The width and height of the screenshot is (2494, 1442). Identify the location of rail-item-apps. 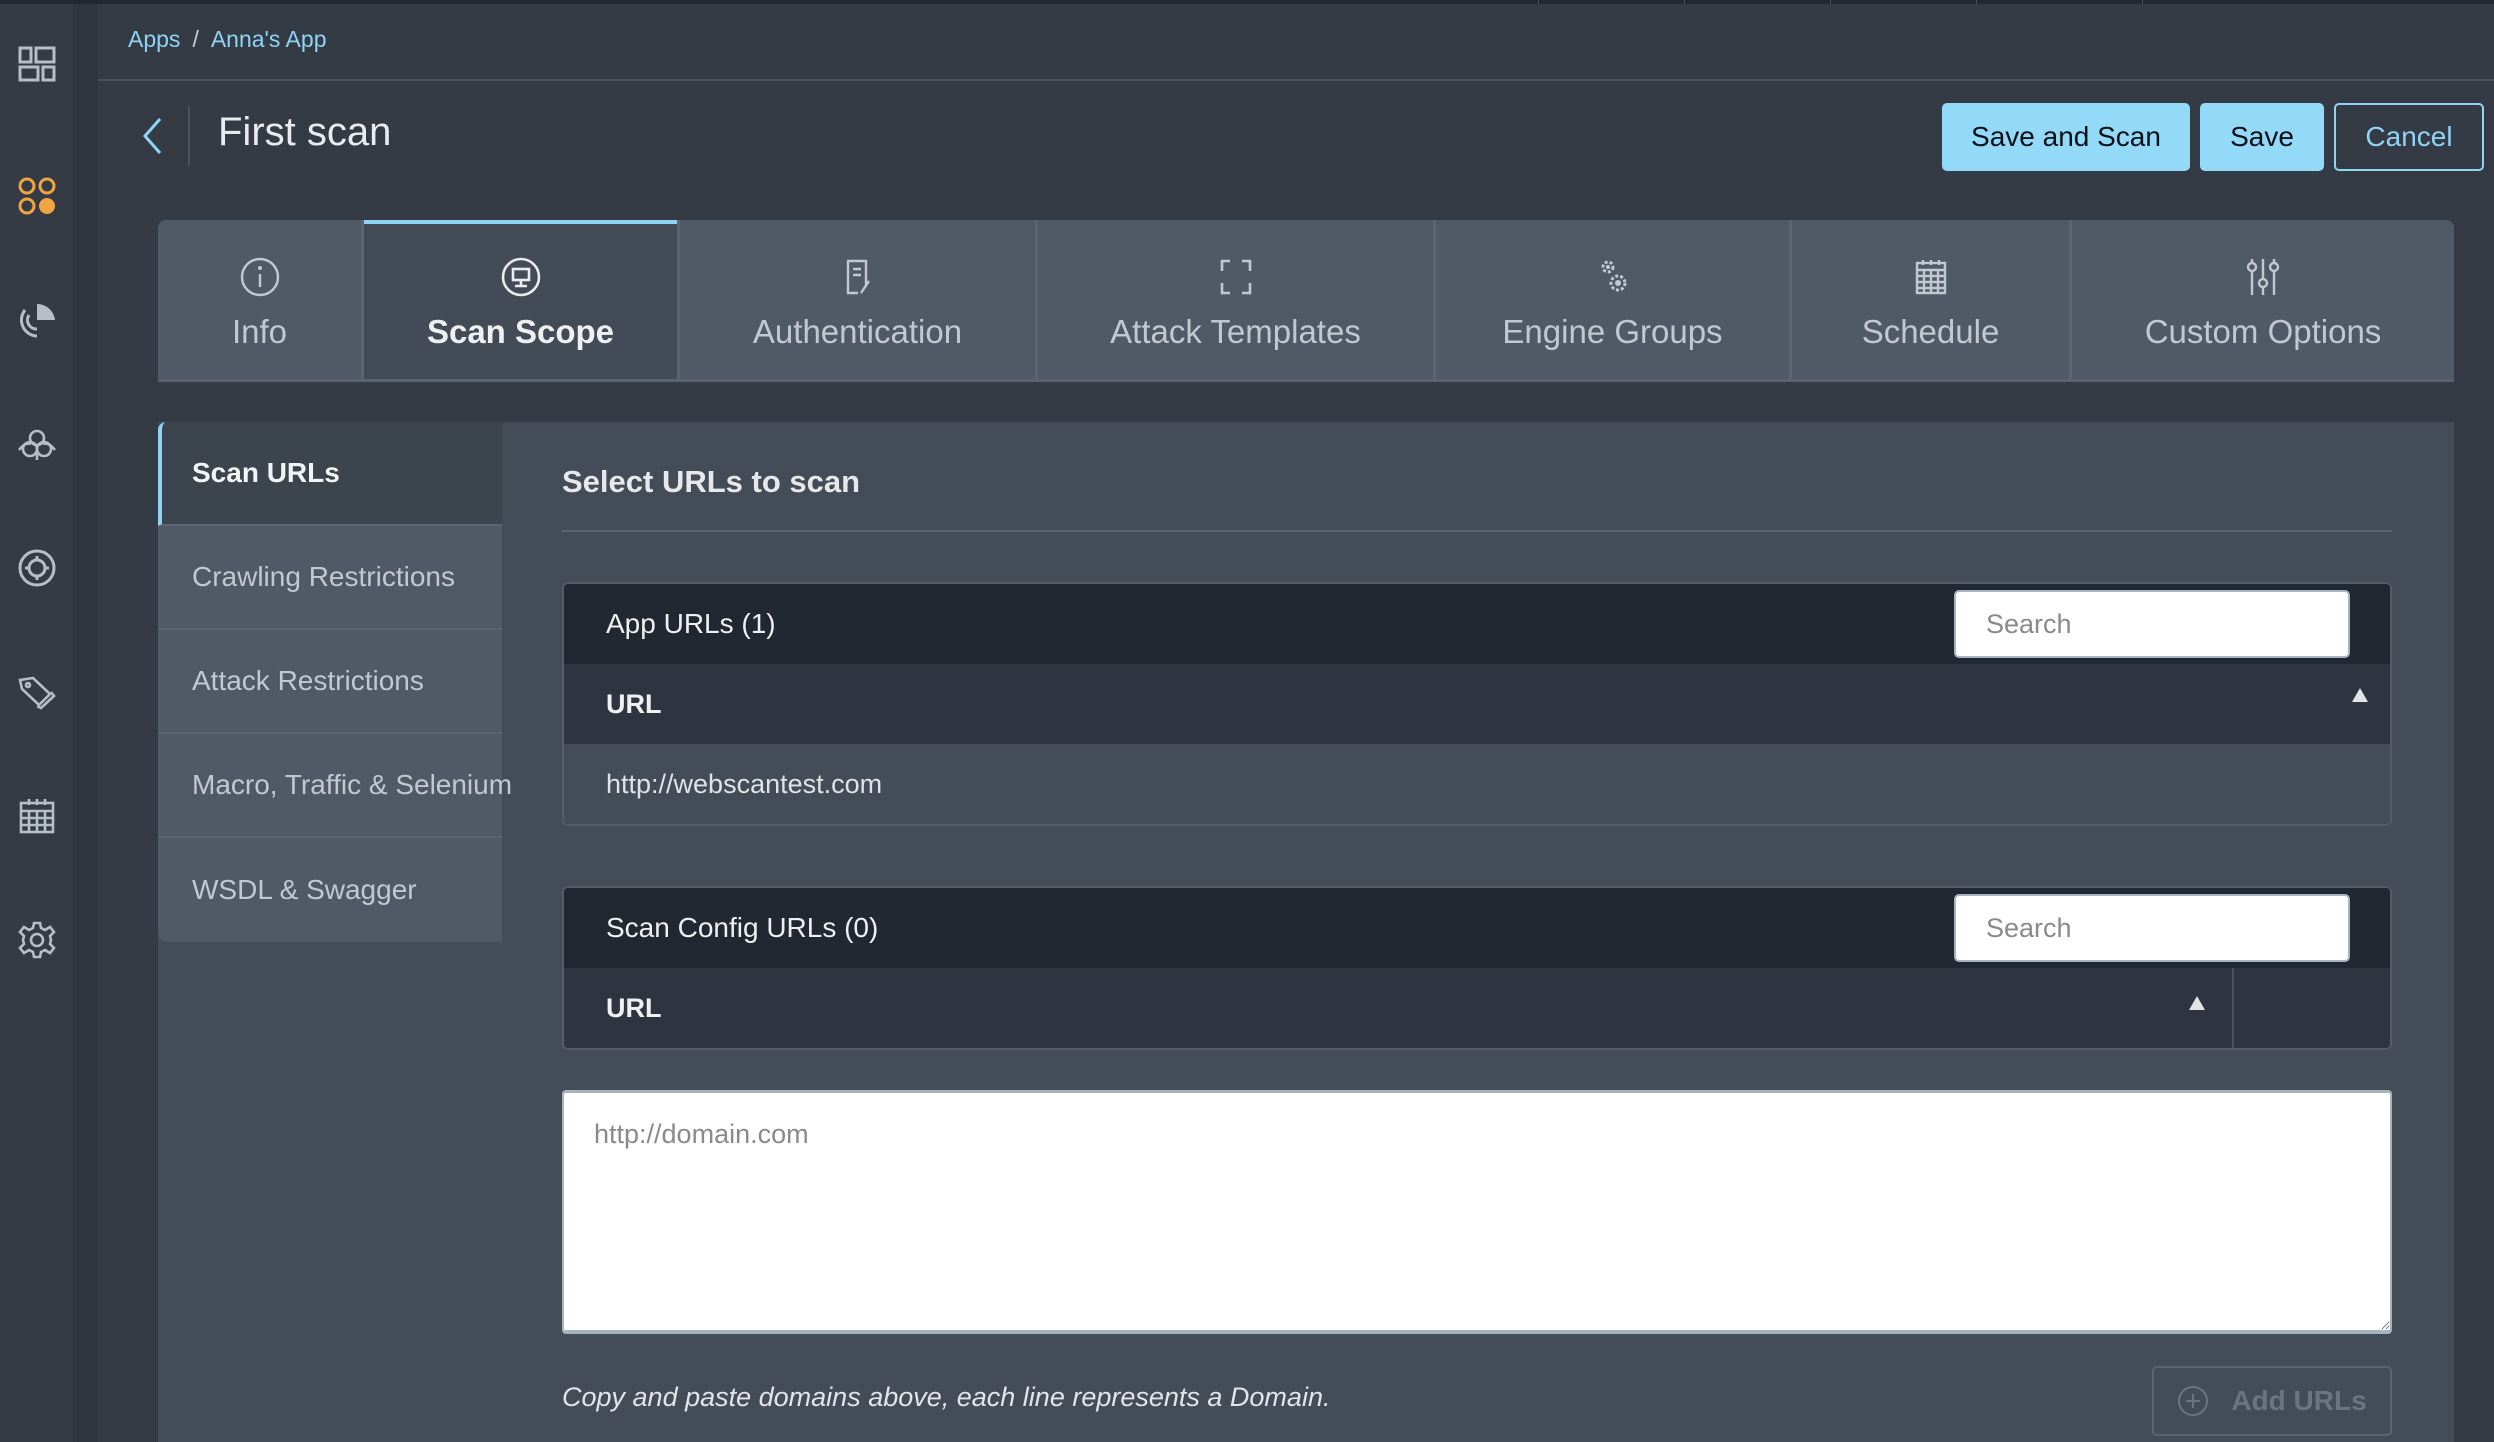
(37, 196).